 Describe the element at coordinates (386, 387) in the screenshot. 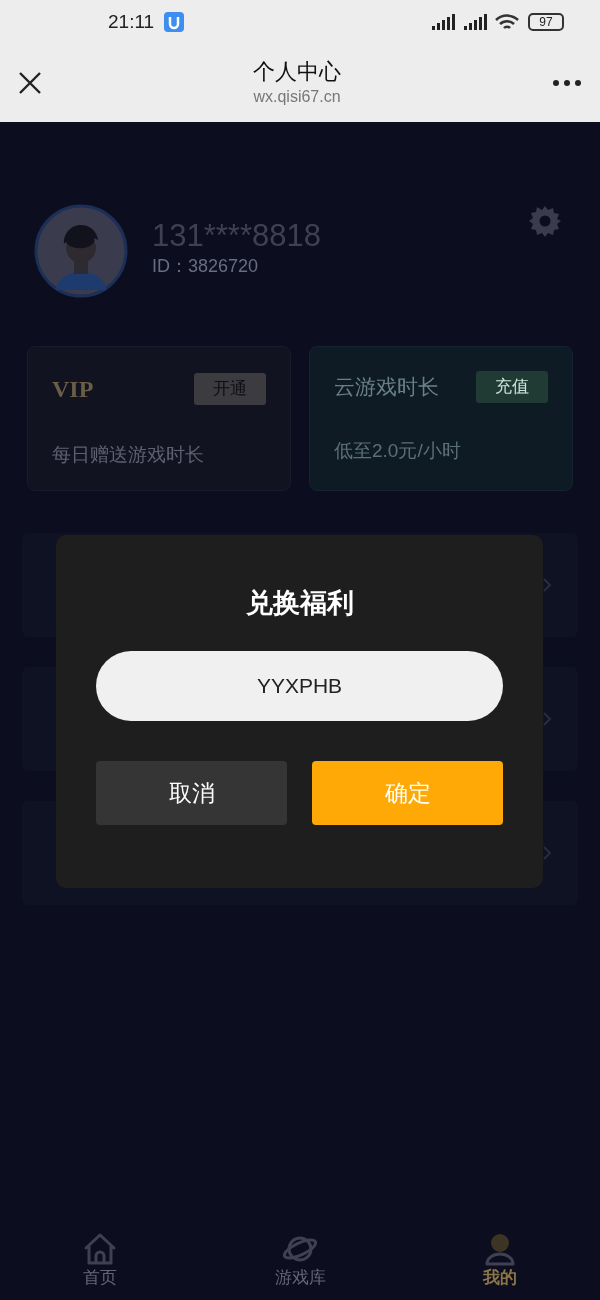

I see `card-title: 云游戏时长` at that location.